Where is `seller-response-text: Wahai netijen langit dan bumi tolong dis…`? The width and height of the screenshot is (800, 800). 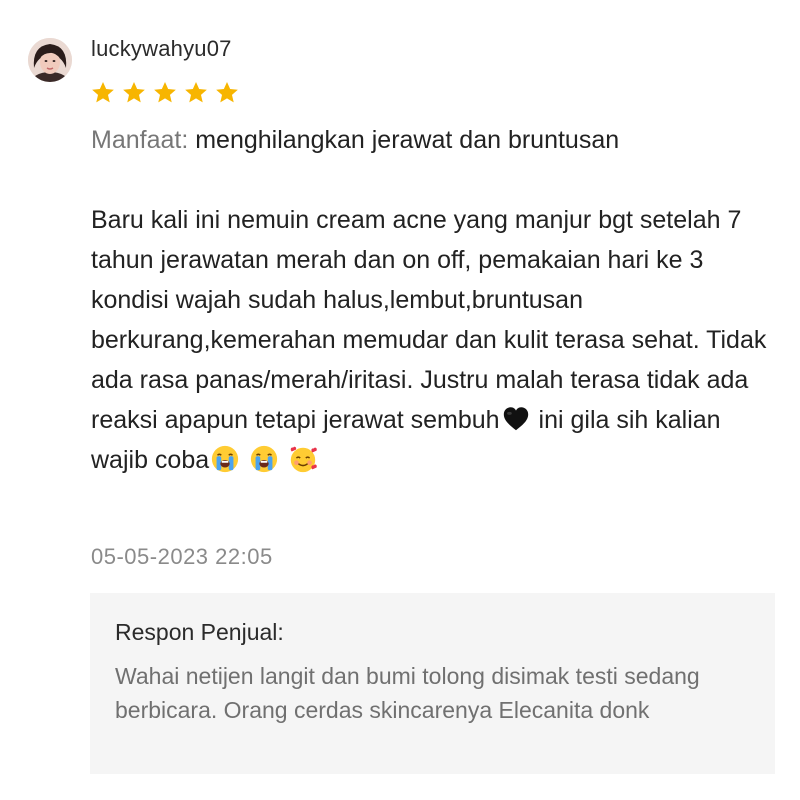 seller-response-text: Wahai netijen langit dan bumi tolong dis… is located at coordinates (407, 693).